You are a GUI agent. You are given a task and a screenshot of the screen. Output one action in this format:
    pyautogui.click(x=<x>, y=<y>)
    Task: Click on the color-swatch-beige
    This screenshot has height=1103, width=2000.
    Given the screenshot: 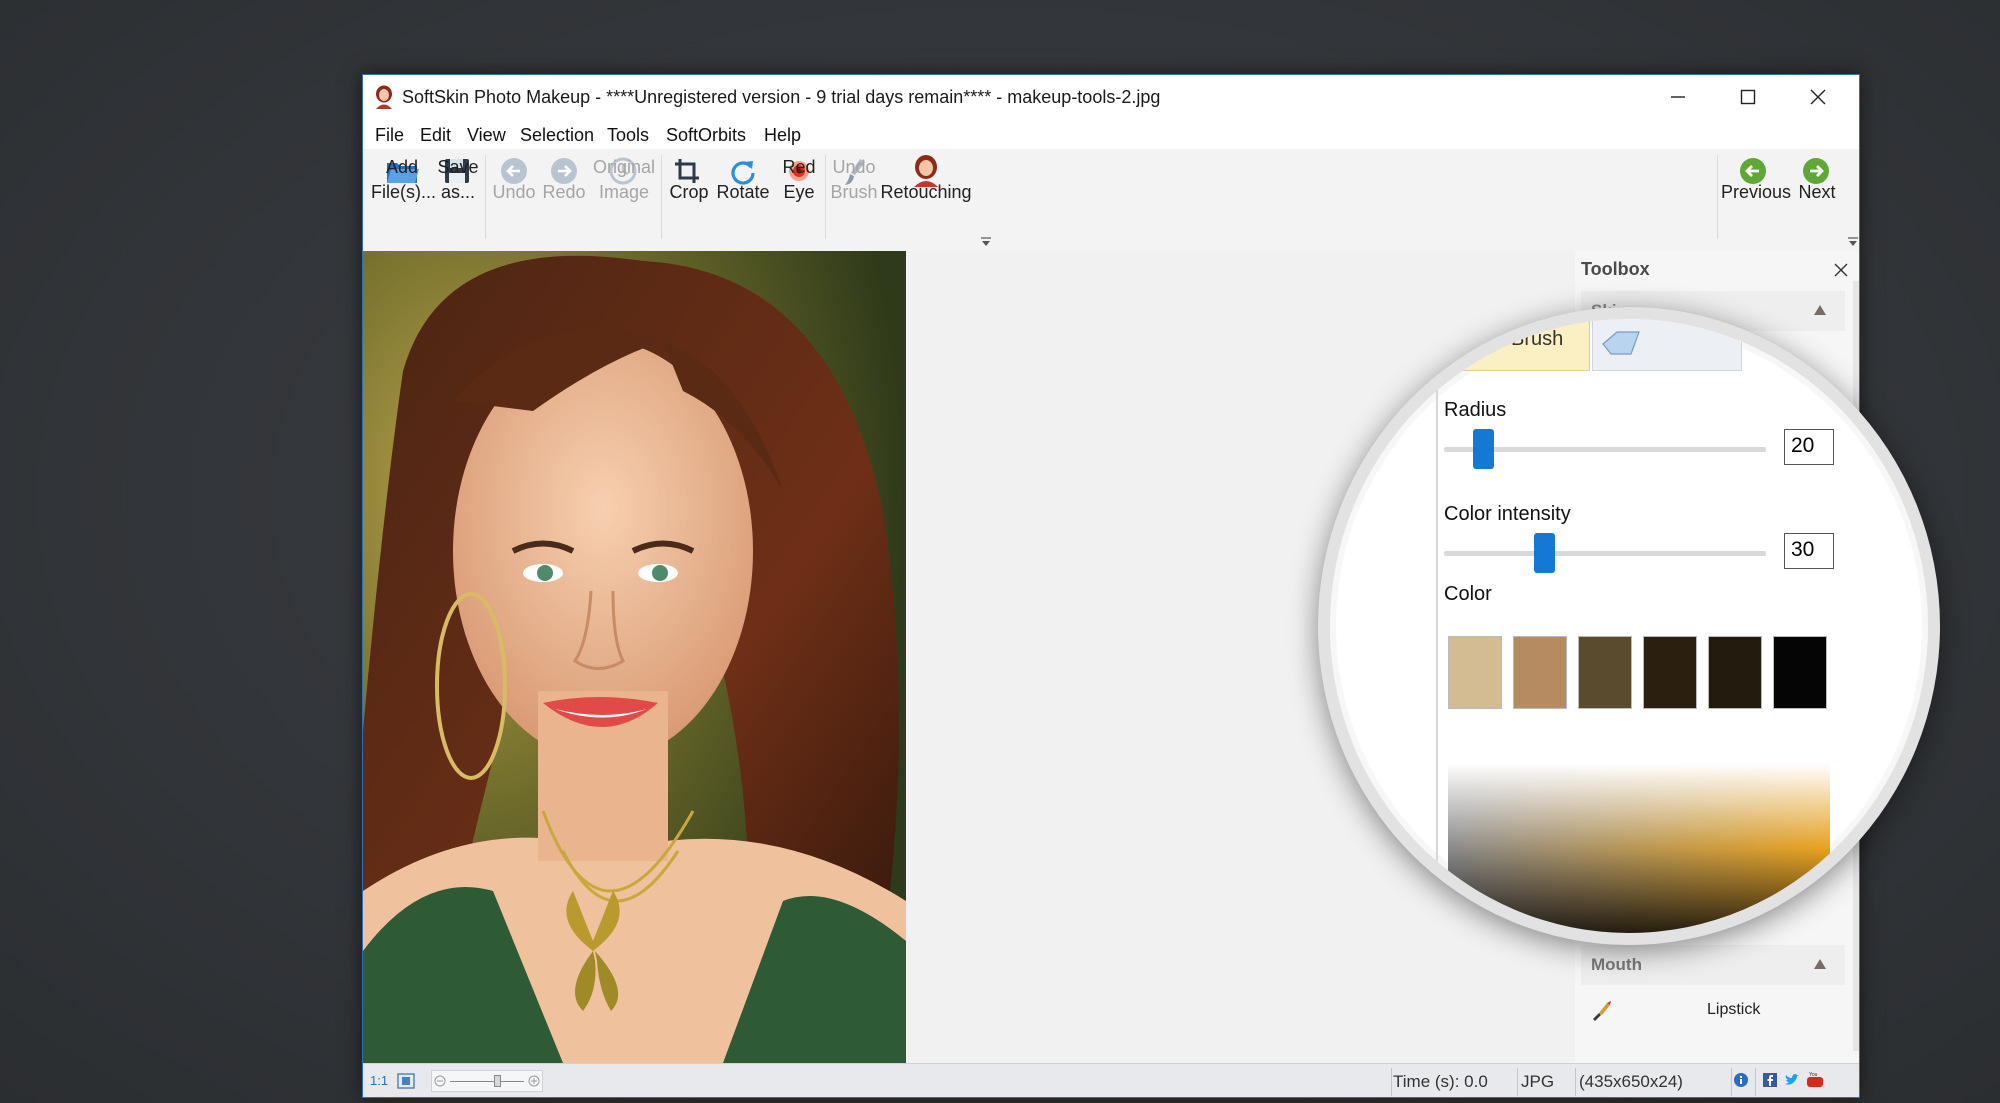 What is the action you would take?
    pyautogui.click(x=1475, y=672)
    